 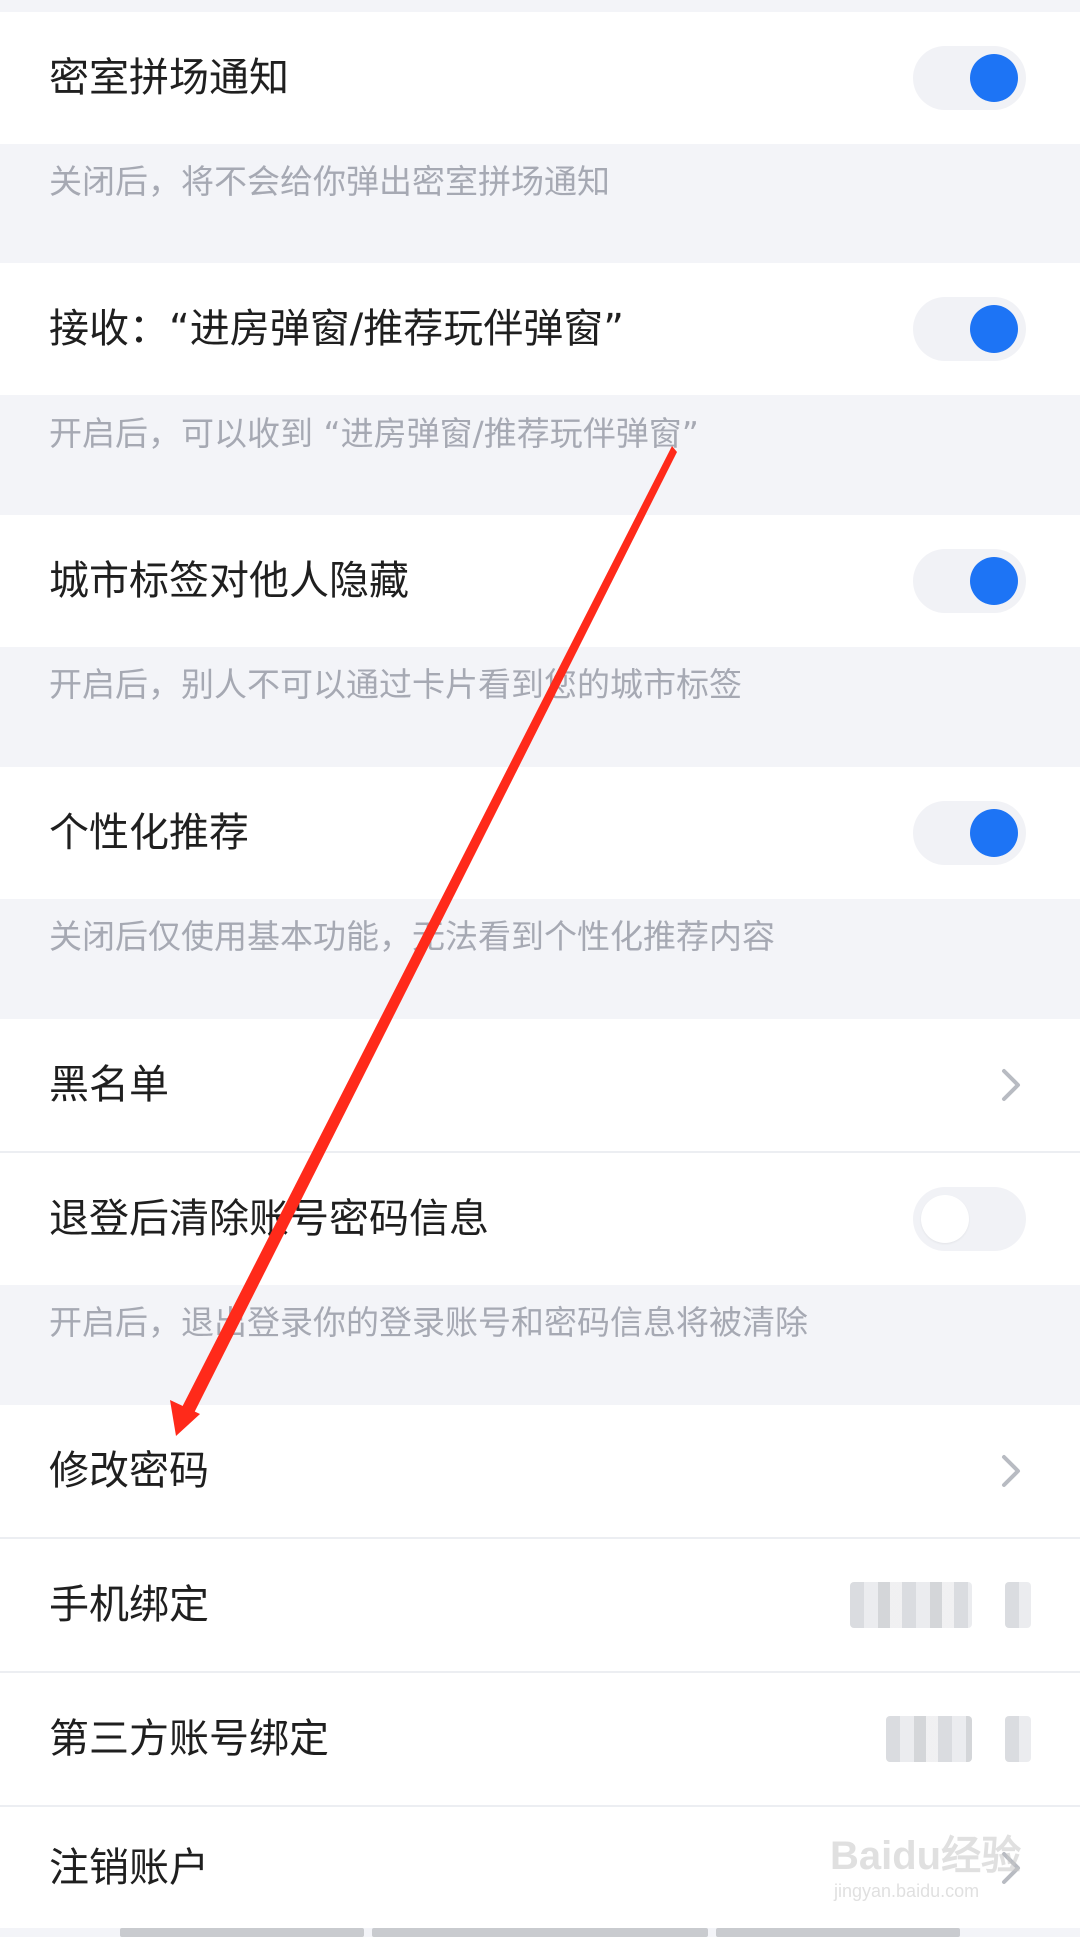 I want to click on setting-row-clear-on-logout: 退登后清除账号密码信息, so click(x=540, y=1219).